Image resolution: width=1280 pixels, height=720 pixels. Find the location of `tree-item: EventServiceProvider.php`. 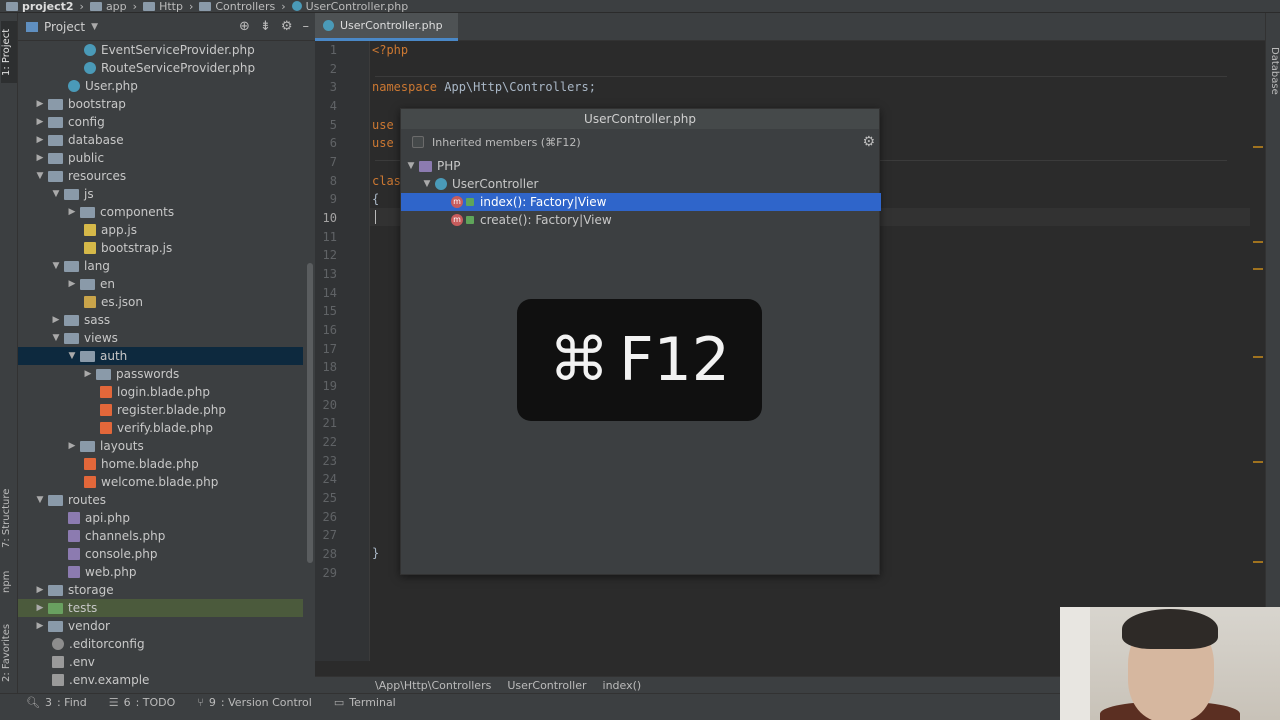

tree-item: EventServiceProvider.php is located at coordinates (160, 50).